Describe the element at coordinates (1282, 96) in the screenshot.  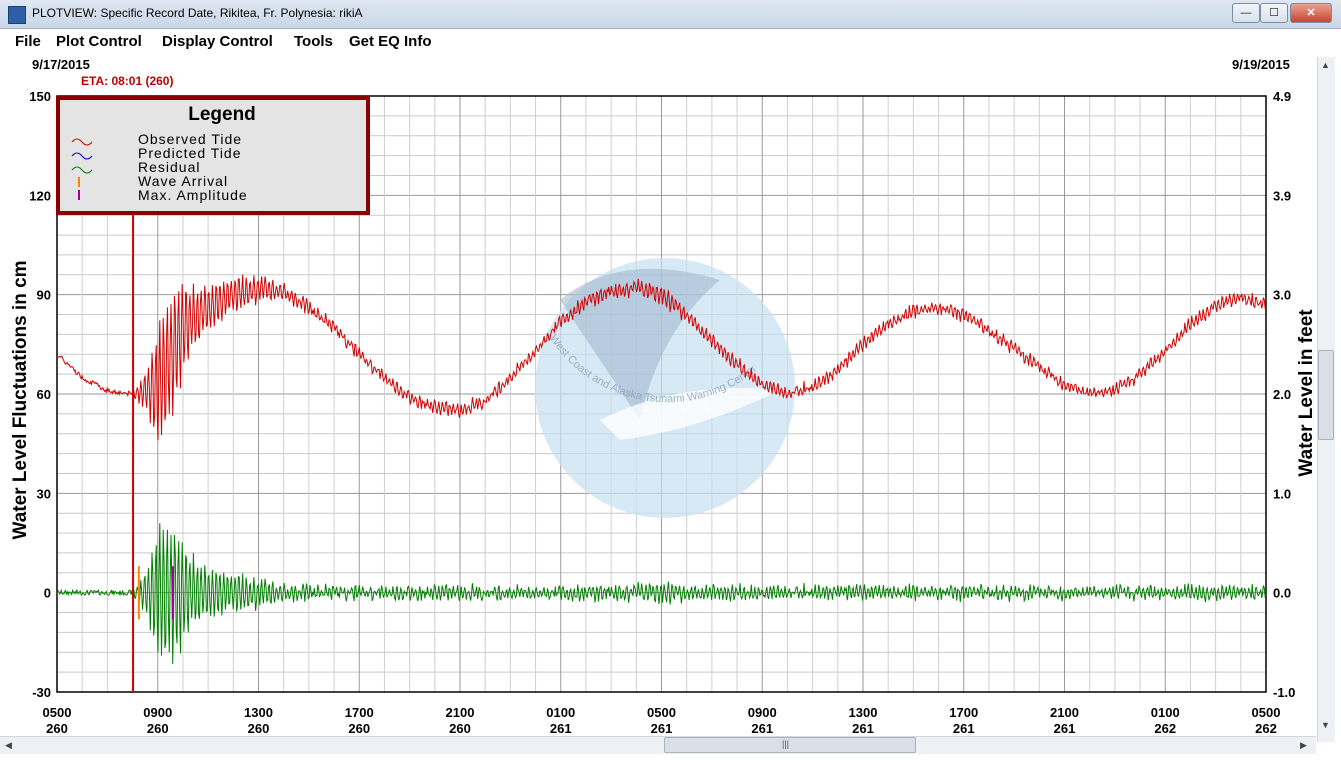
I see `y-right-tick-label: 4.9` at that location.